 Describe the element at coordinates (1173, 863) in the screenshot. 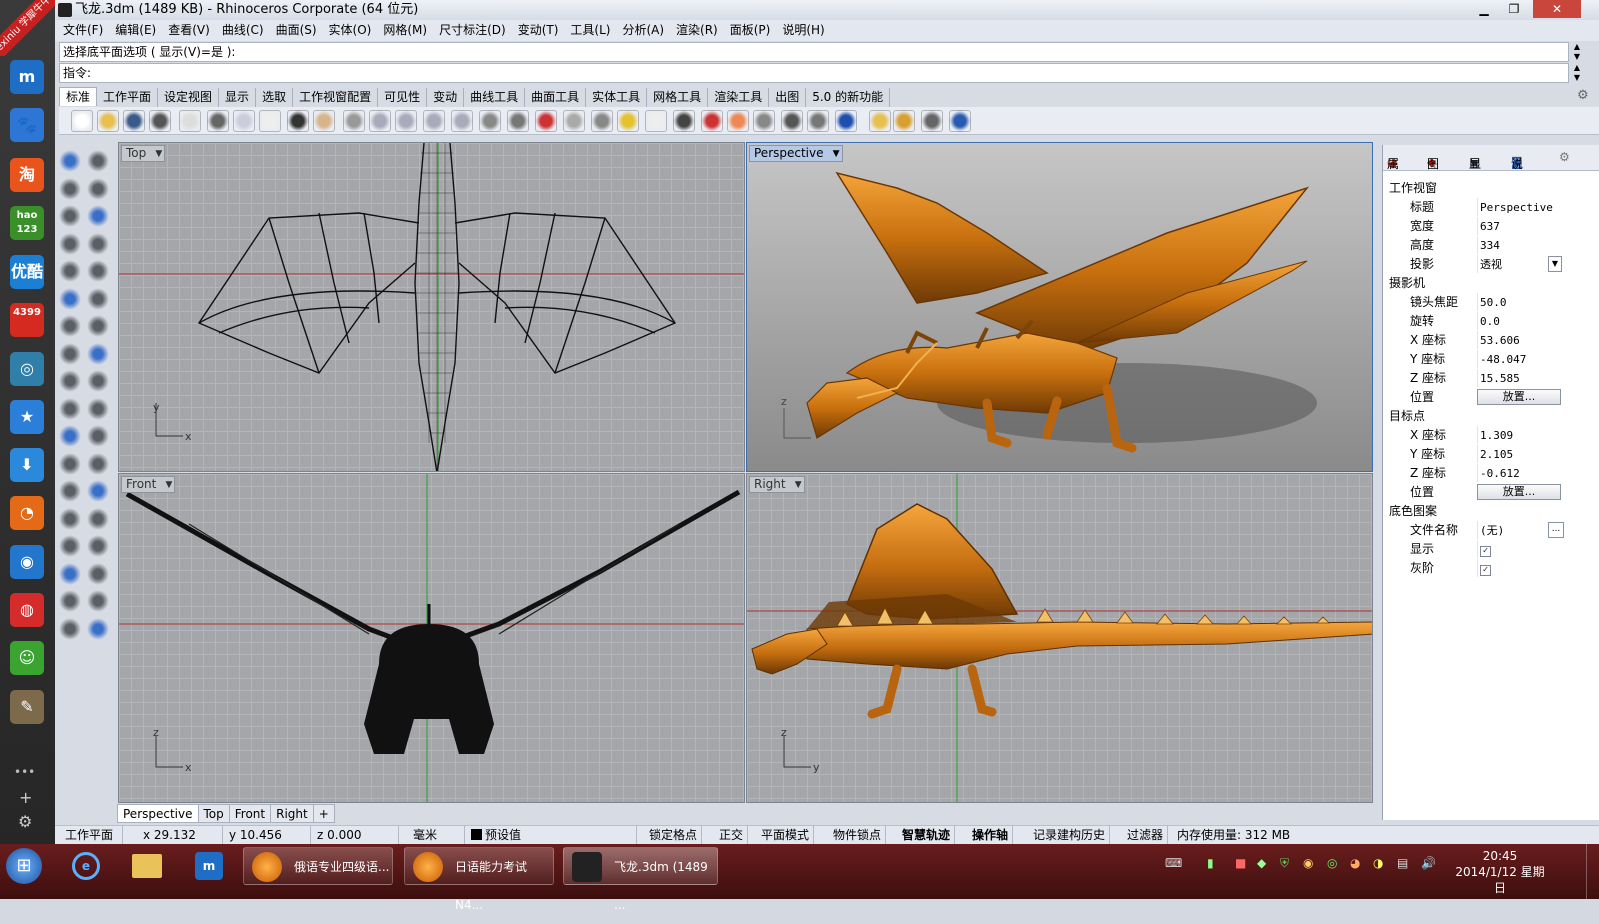

I see `keyboard-tray-icon: ⌨` at that location.